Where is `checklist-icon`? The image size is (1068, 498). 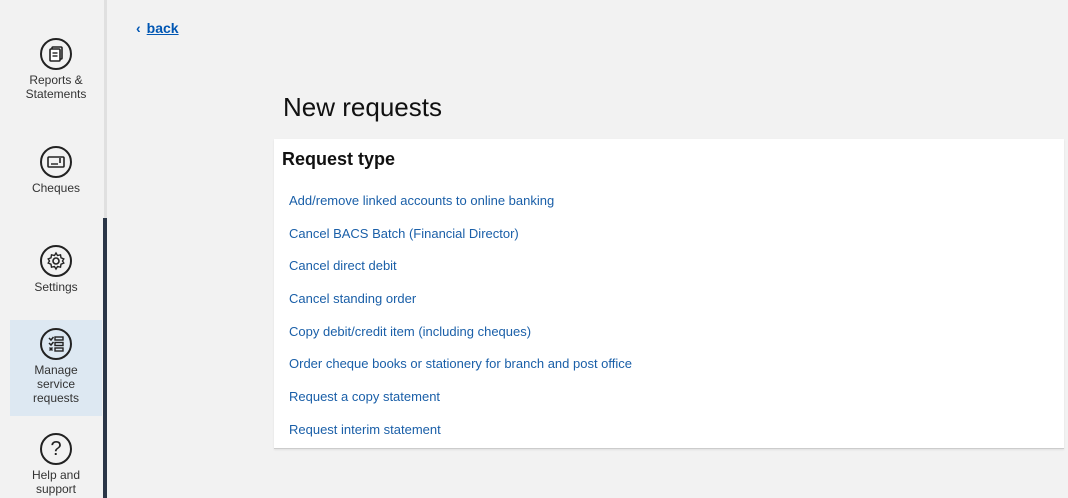
checklist-icon is located at coordinates (56, 344).